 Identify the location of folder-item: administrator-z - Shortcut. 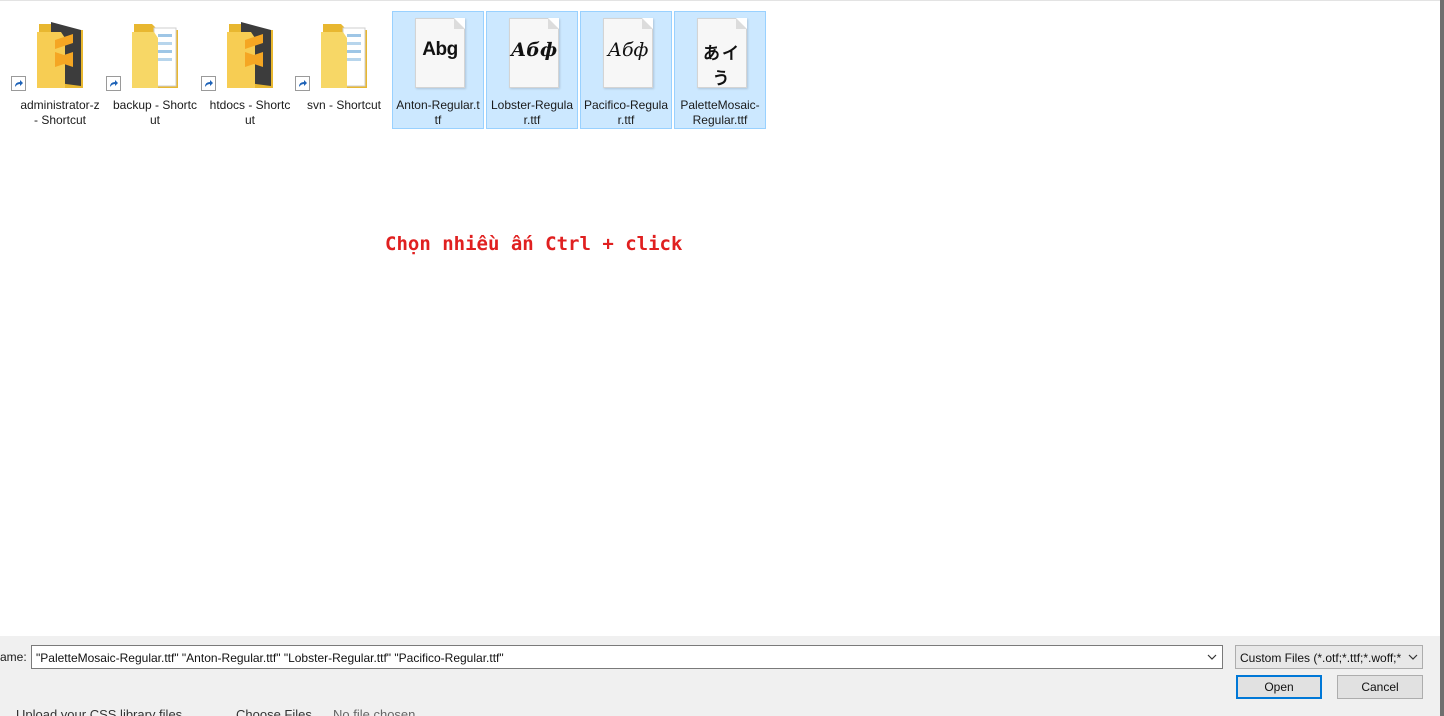
(58, 70).